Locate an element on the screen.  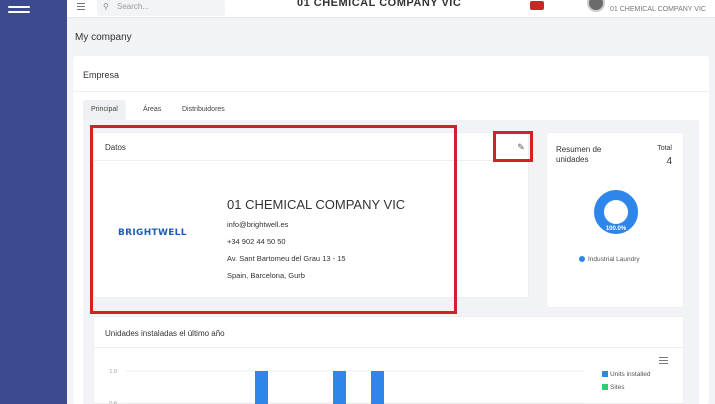
page-title: My company is located at coordinates (103, 37).